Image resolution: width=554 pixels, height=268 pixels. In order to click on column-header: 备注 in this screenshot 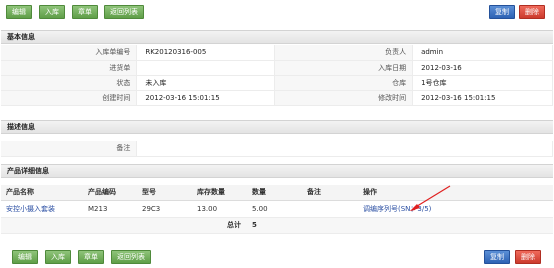, I will do `click(330, 193)`.